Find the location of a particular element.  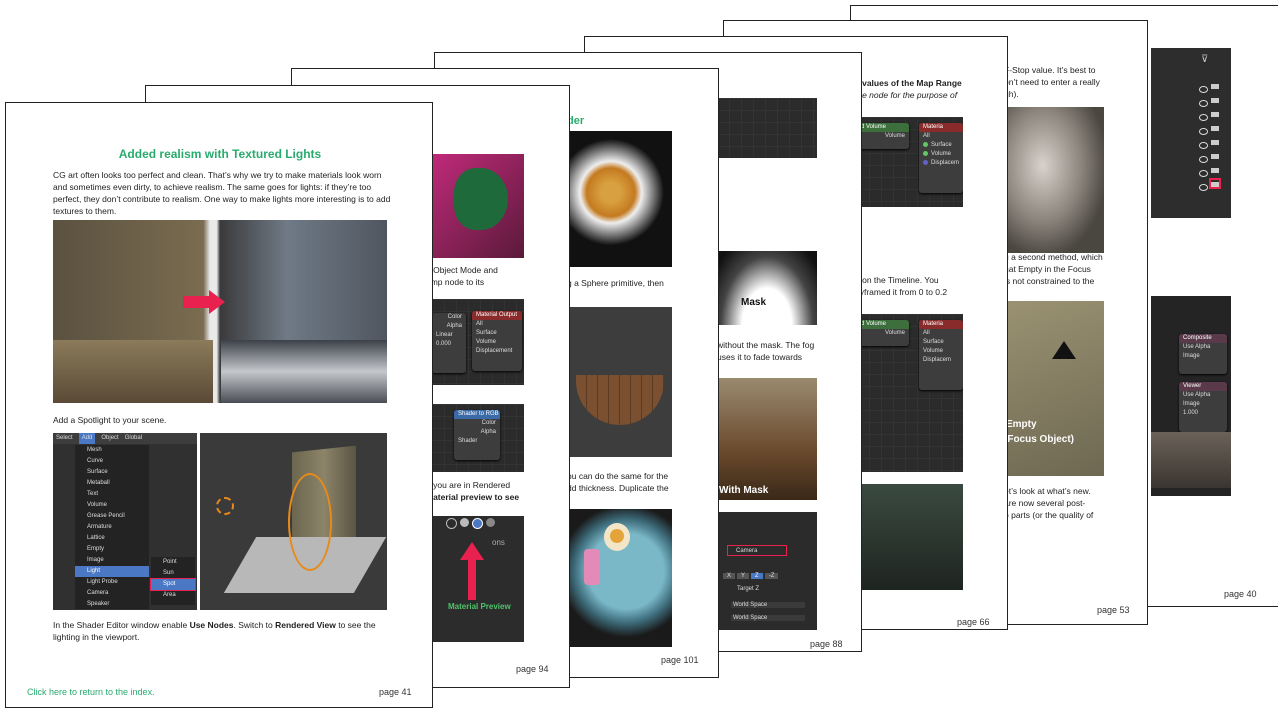

arrow-right-icon is located at coordinates (197, 302).